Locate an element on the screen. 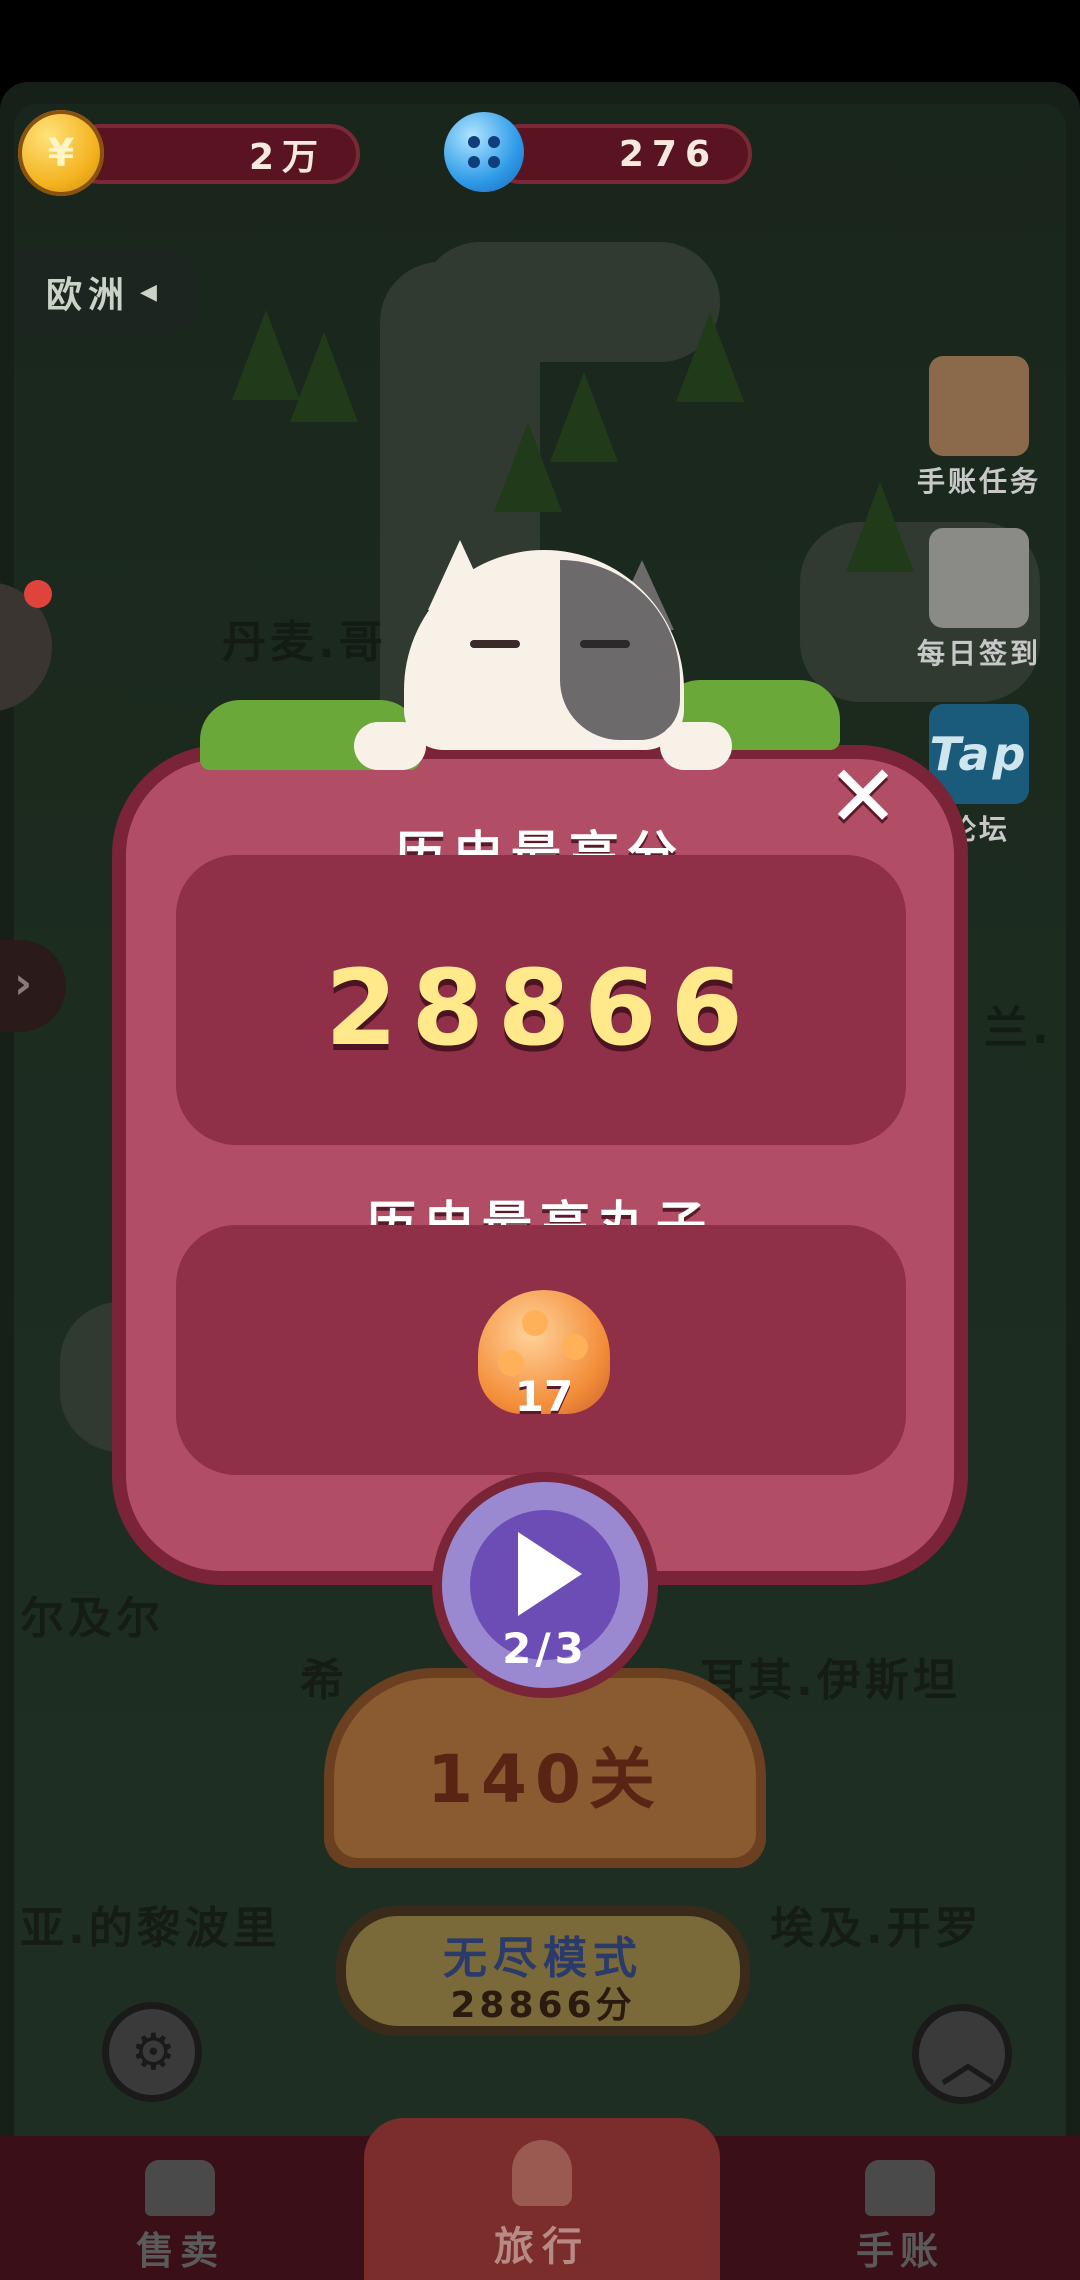  nav-sell-label: 售卖 is located at coordinates (179, 2251).